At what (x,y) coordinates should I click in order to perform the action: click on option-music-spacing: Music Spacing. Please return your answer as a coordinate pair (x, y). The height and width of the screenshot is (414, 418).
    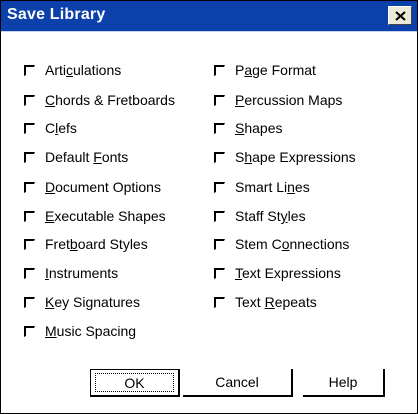
    Looking at the image, I should click on (80, 331).